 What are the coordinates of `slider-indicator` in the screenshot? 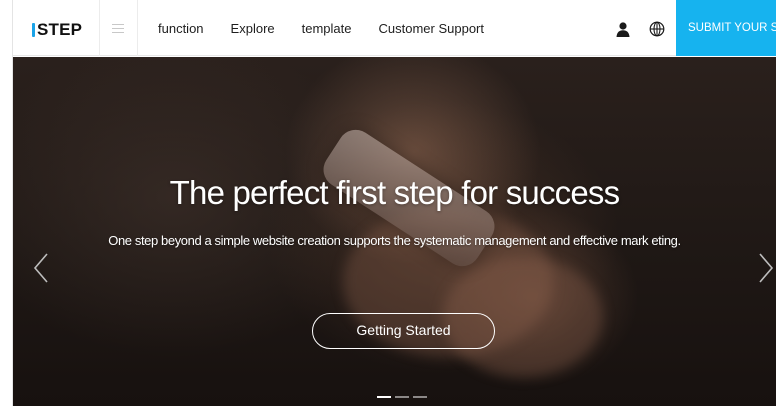 It's located at (404, 397).